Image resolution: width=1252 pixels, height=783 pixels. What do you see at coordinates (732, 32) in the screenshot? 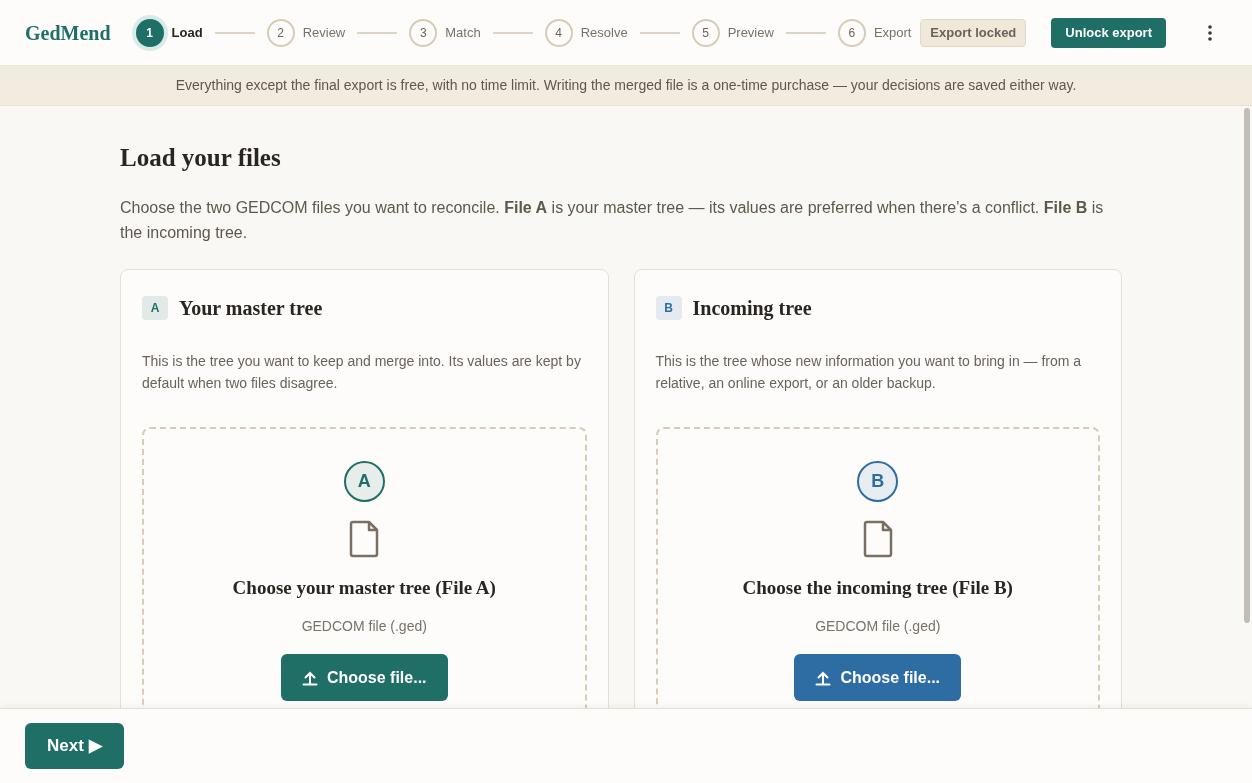
I see `step-tab: 5 Preview` at bounding box center [732, 32].